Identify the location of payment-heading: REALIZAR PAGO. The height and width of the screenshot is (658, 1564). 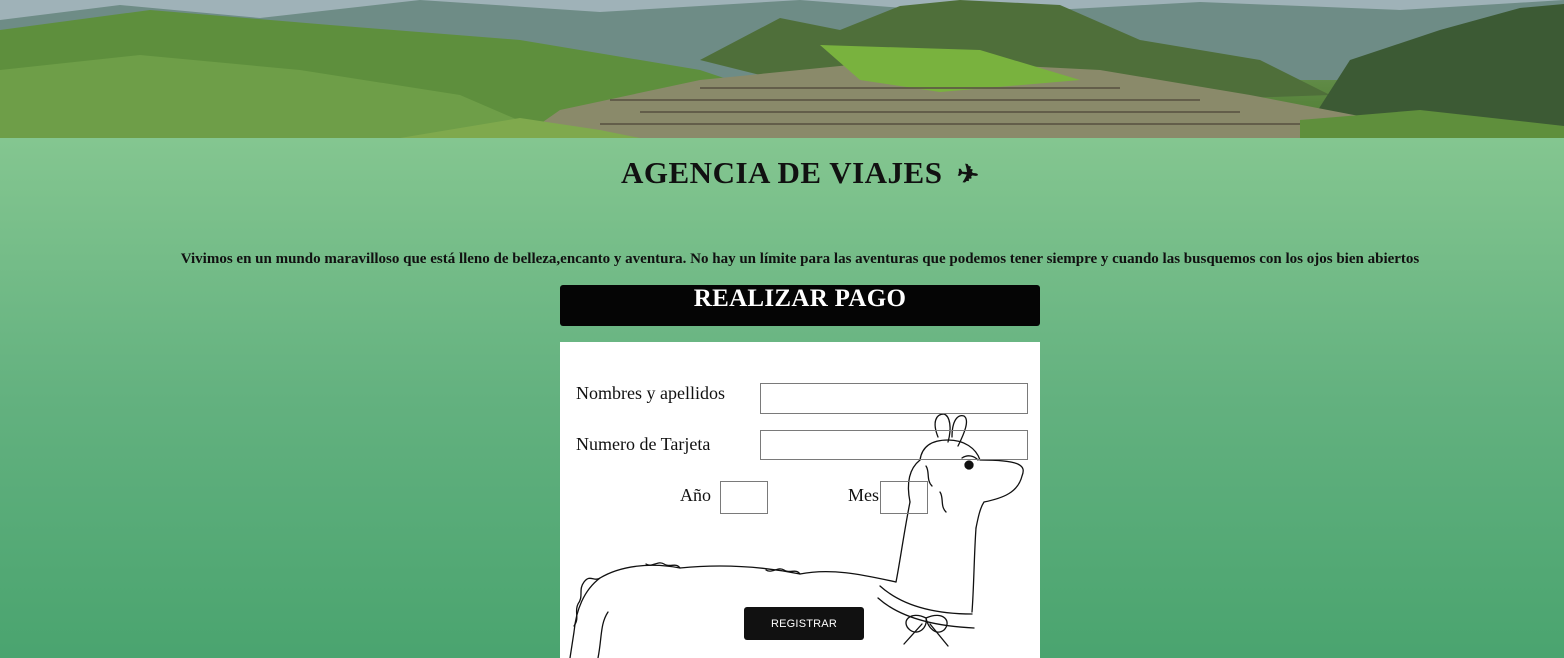
(800, 305).